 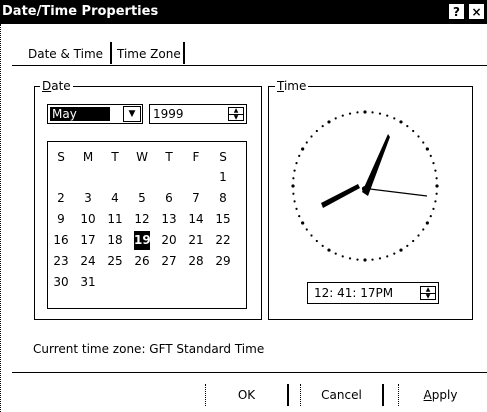 What do you see at coordinates (249, 65) in the screenshot?
I see `tab-panel-border` at bounding box center [249, 65].